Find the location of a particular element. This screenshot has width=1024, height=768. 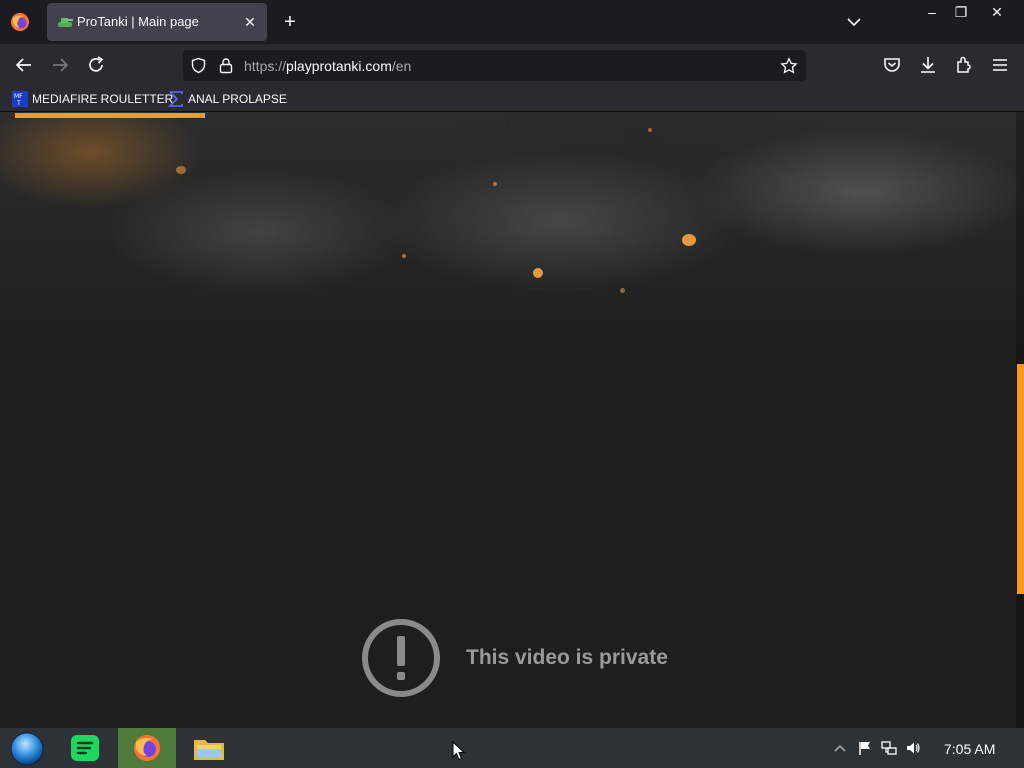

url-path: /en is located at coordinates (401, 66).